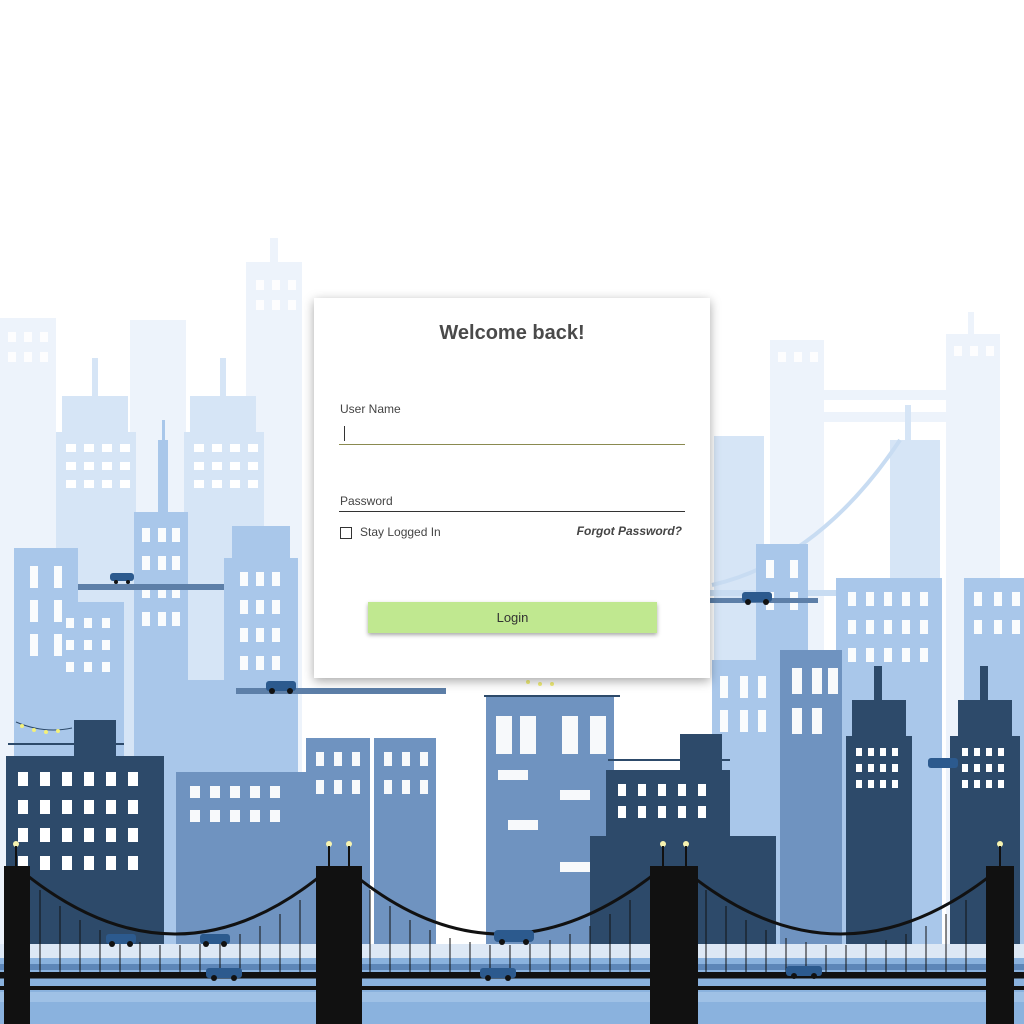  I want to click on stay-logged-in-label: Stay Logged In, so click(400, 532).